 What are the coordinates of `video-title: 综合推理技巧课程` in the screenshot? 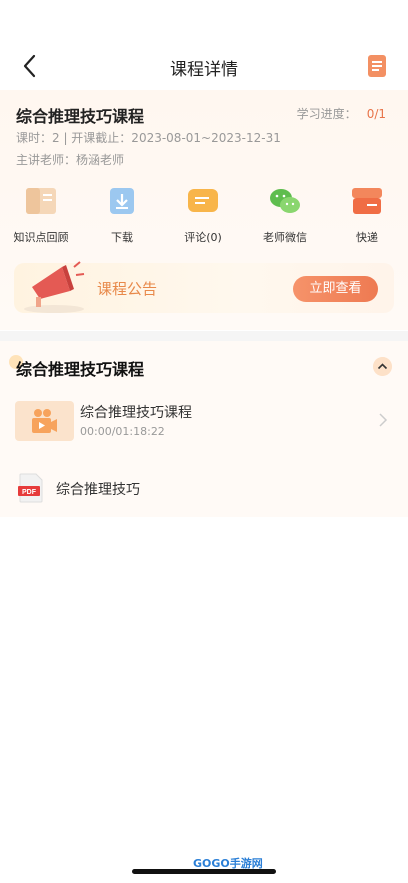 It's located at (136, 413).